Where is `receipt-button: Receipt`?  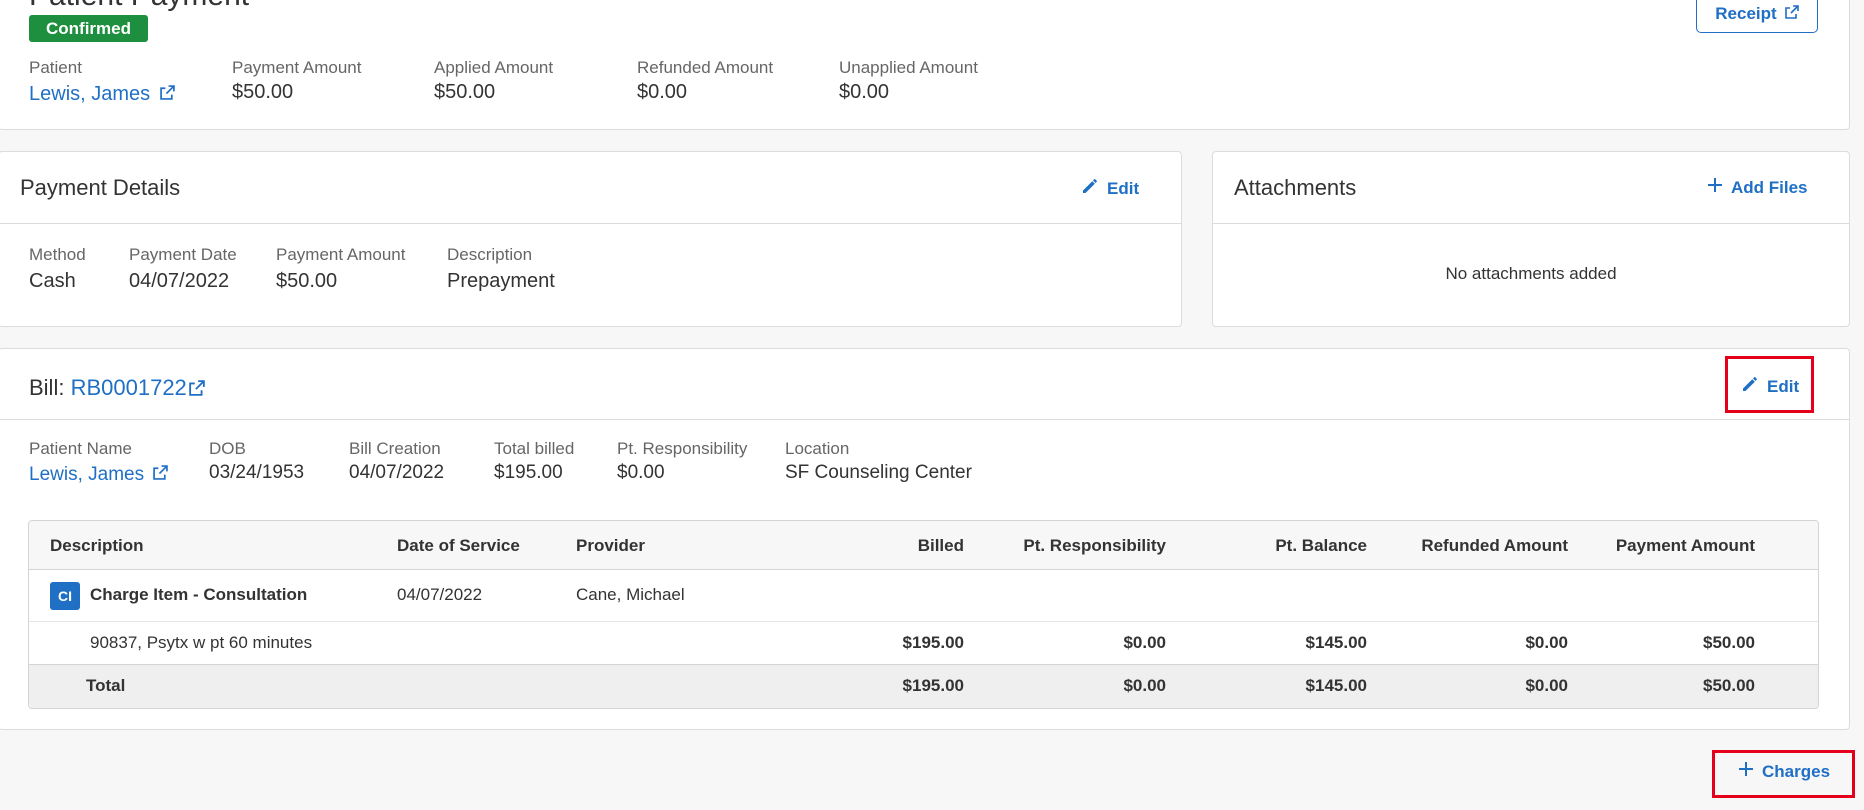 receipt-button: Receipt is located at coordinates (1757, 16).